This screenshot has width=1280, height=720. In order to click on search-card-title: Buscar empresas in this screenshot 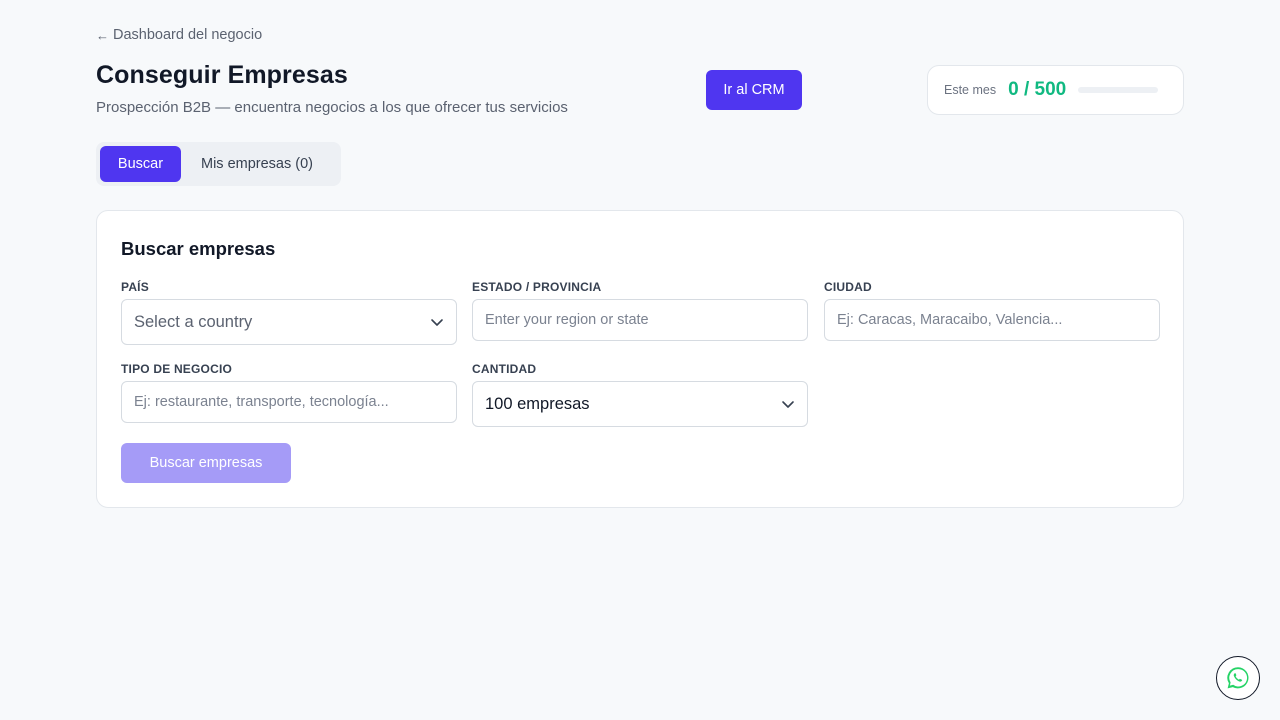, I will do `click(198, 248)`.